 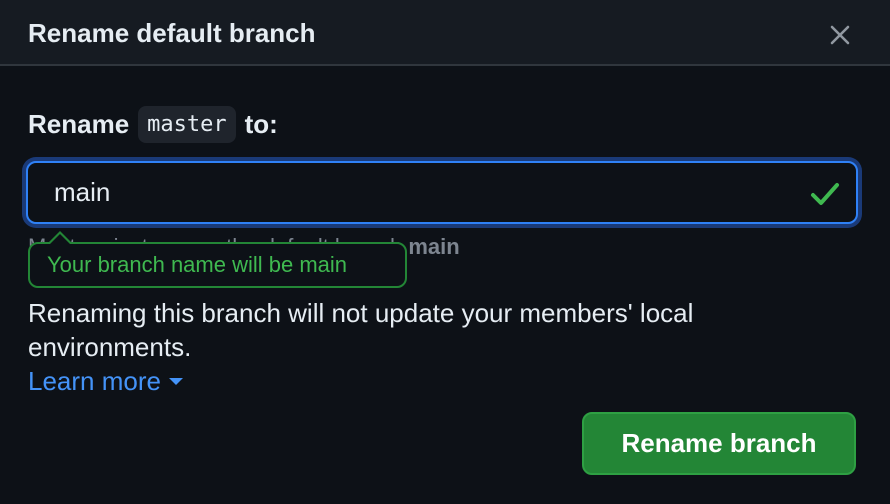 What do you see at coordinates (175, 381) in the screenshot?
I see `caret-down-icon` at bounding box center [175, 381].